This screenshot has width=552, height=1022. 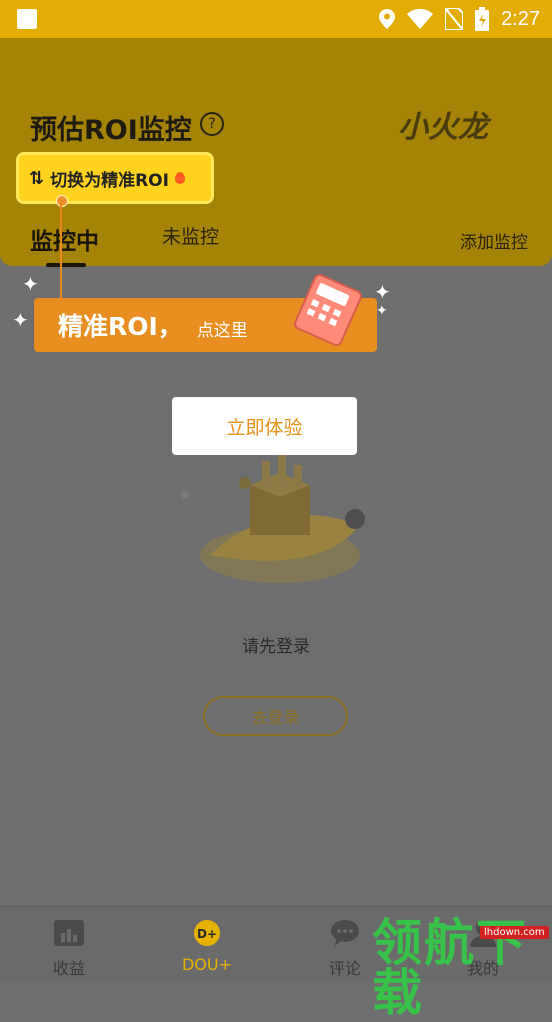 I want to click on watermark-url: lhdown.com, so click(x=514, y=932).